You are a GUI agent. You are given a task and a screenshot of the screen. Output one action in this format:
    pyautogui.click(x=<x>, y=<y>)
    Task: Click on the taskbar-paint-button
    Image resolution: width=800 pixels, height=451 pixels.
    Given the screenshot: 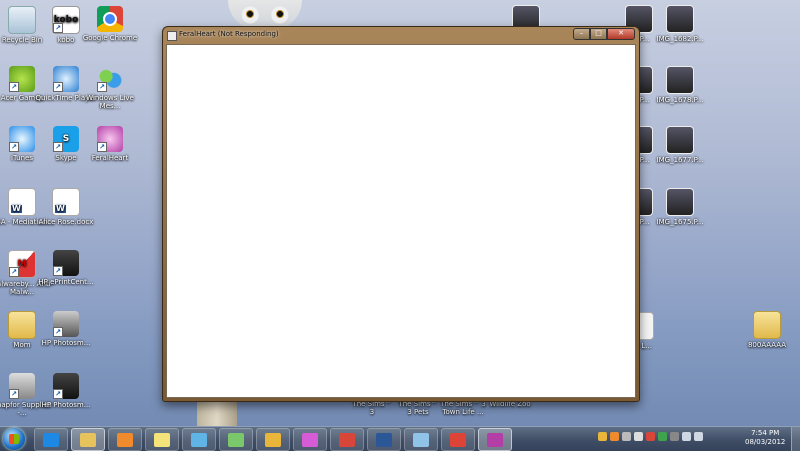 What is the action you would take?
    pyautogui.click(x=236, y=439)
    